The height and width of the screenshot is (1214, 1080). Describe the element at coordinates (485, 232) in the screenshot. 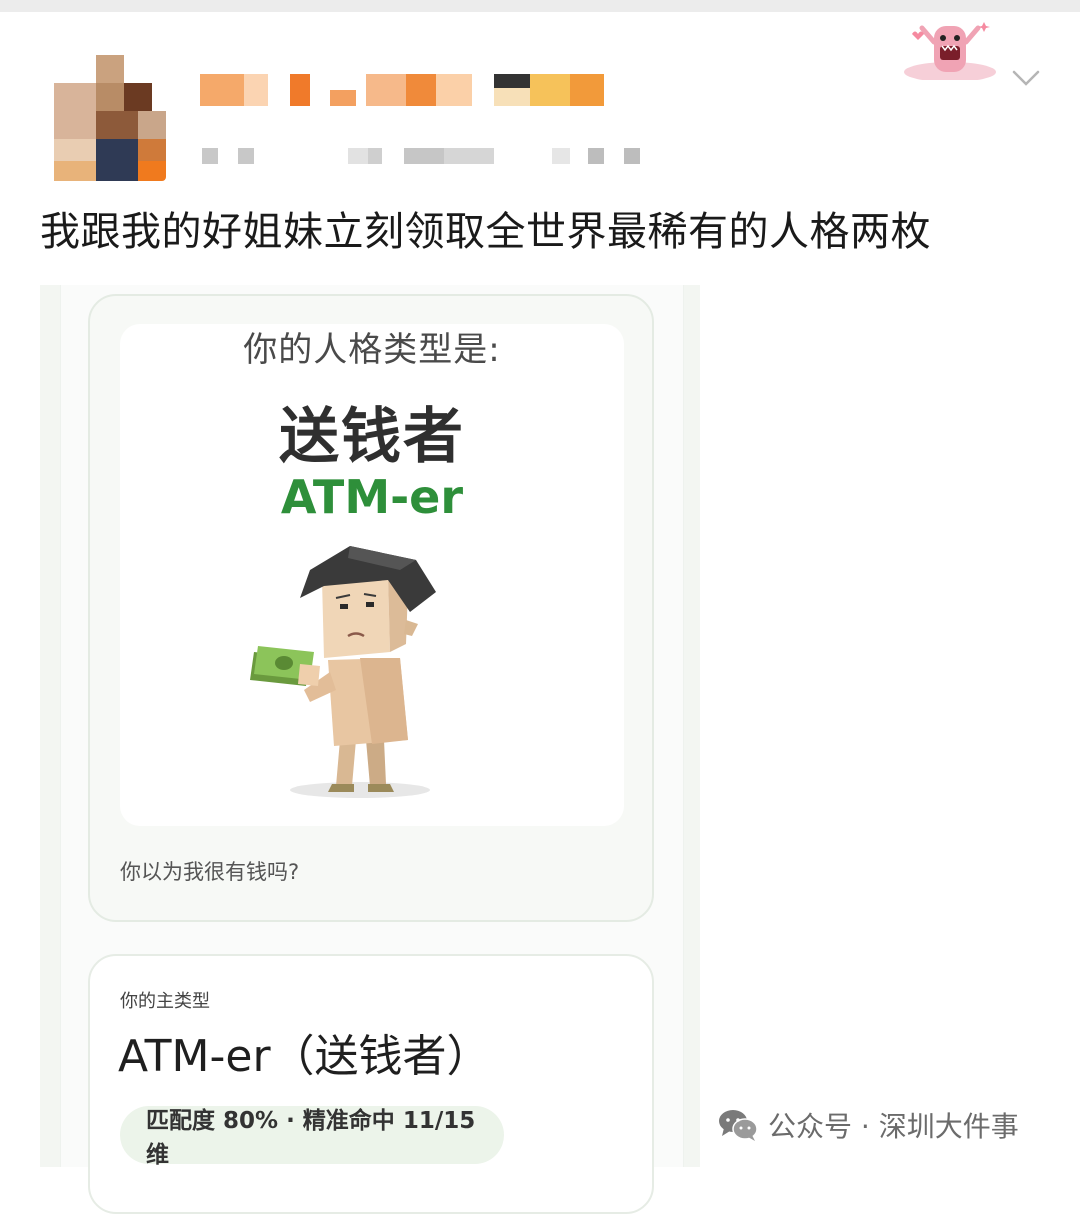

I see `post-text: 我跟我的好姐妹立刻领取全世界最稀有的人格两枚` at that location.